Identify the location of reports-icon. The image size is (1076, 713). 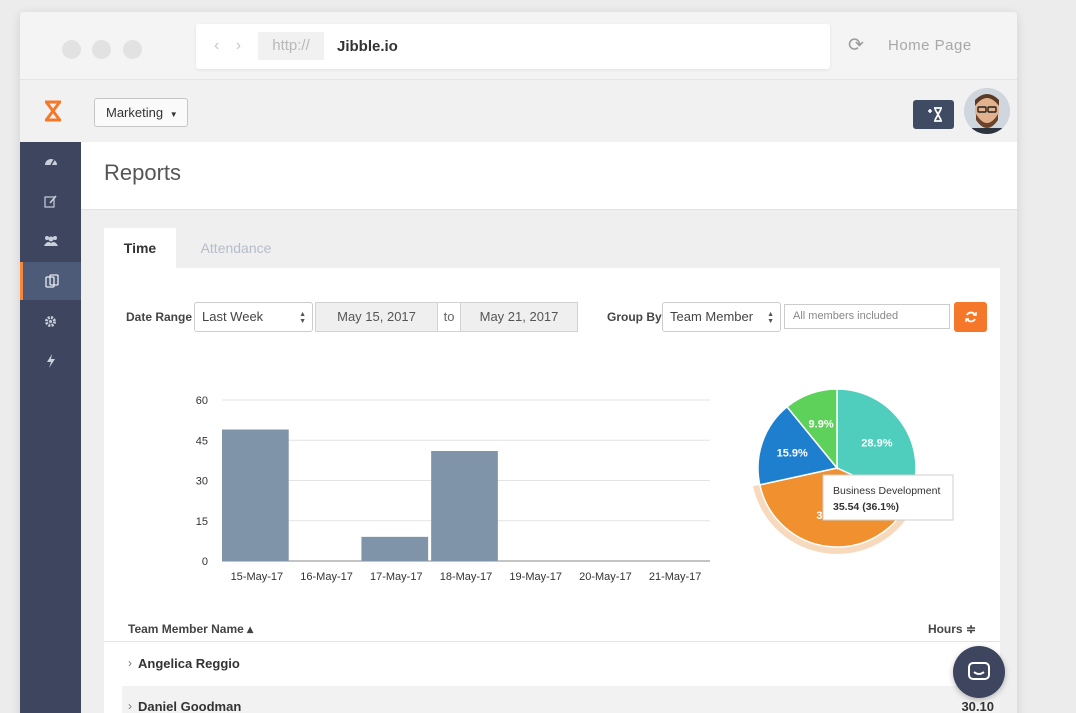
(52, 281).